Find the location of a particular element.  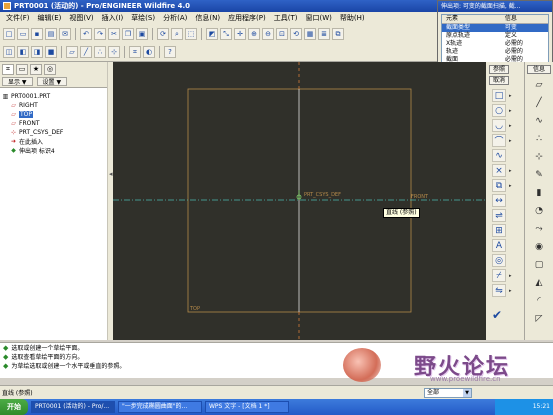

datum-curve-tool-icon: ∿ is located at coordinates (539, 122).